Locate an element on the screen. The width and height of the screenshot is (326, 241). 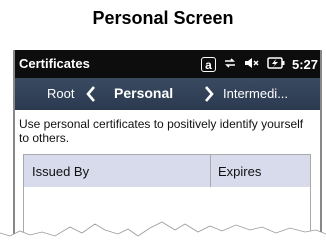
column-header-expires: Expires is located at coordinates (239, 171).